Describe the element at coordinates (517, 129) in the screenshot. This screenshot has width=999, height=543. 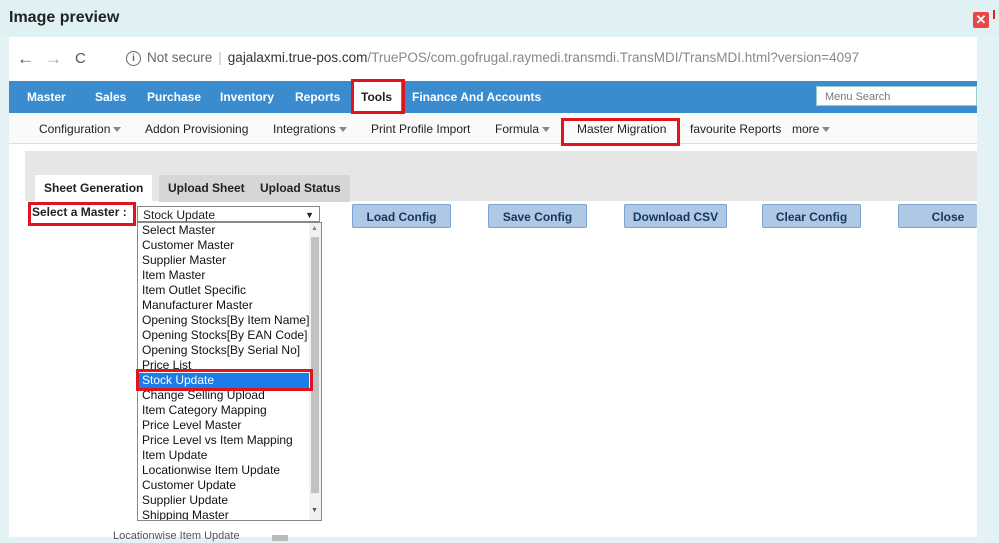
I see `submenu-formula-label: Formula` at that location.